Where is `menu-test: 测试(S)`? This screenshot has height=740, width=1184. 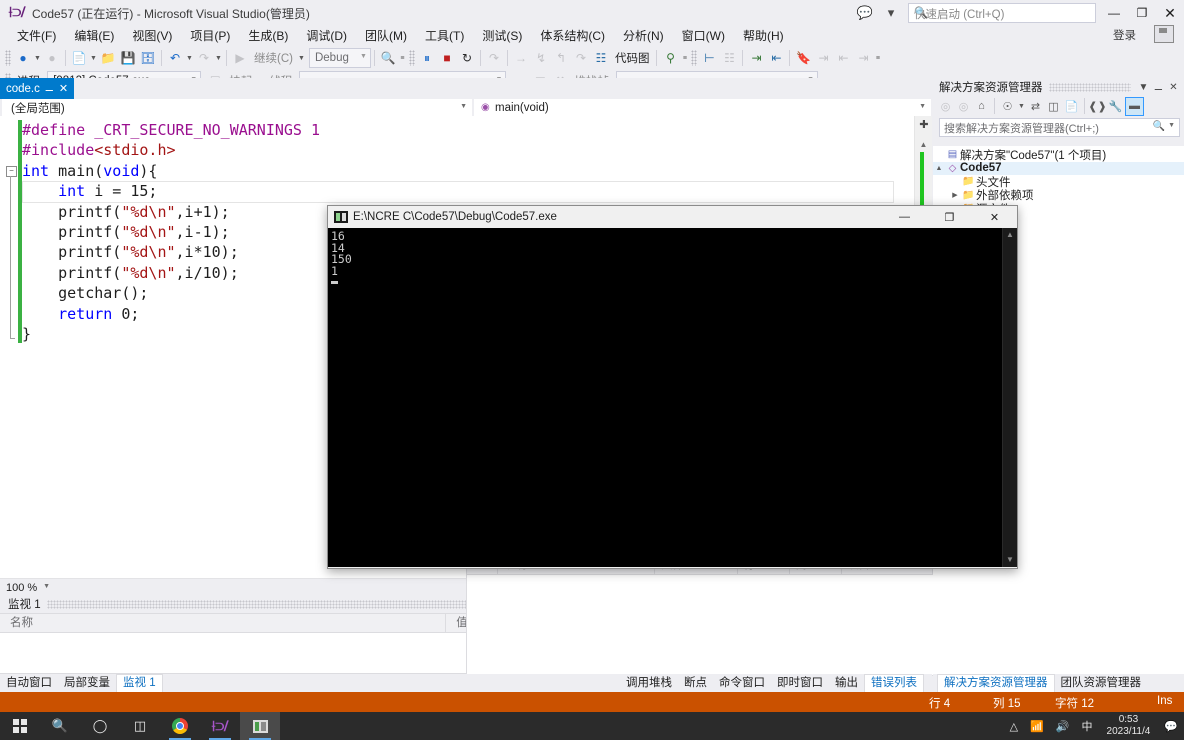 menu-test: 测试(S) is located at coordinates (502, 36).